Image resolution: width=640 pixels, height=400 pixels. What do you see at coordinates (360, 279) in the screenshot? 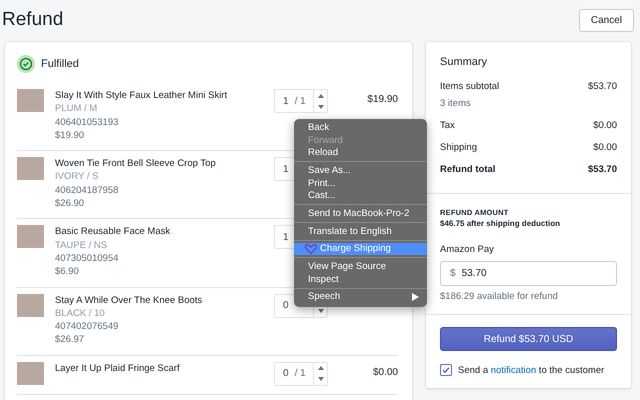
I see `menu-item: Inspect` at bounding box center [360, 279].